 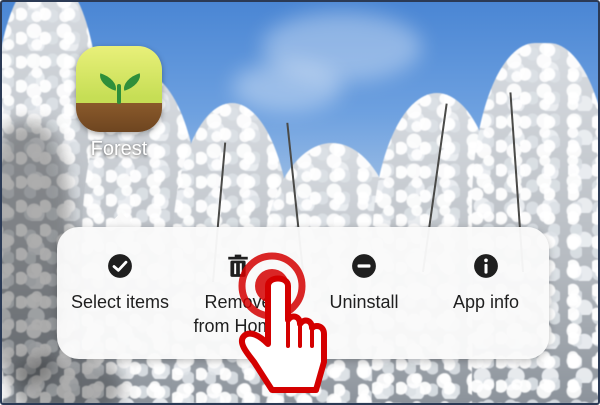 What do you see at coordinates (120, 266) in the screenshot?
I see `check-circle-icon` at bounding box center [120, 266].